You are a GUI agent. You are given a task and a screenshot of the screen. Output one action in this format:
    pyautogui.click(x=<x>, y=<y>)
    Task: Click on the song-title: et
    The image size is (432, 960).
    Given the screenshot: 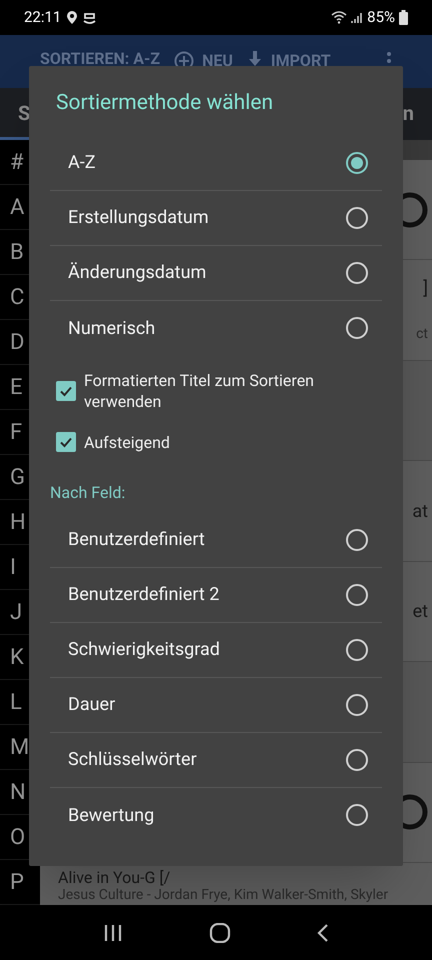 What is the action you would take?
    pyautogui.click(x=420, y=612)
    